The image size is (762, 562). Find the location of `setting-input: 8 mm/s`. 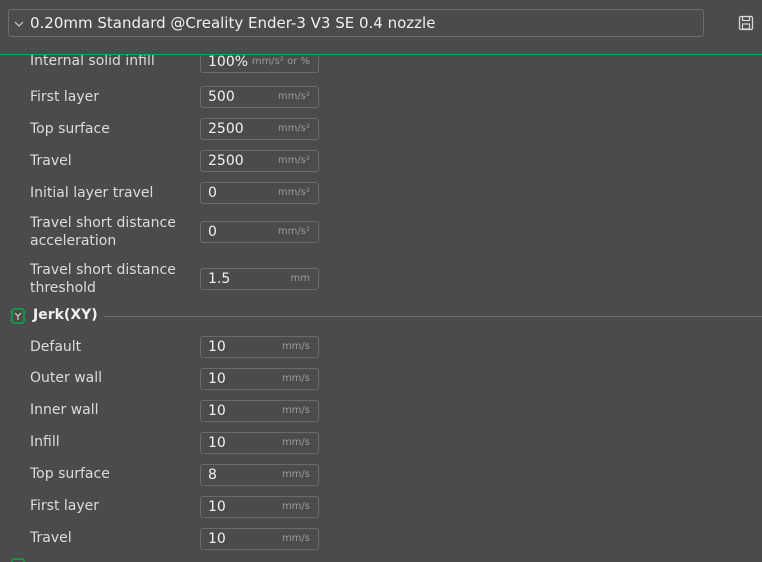

setting-input: 8 mm/s is located at coordinates (259, 475).